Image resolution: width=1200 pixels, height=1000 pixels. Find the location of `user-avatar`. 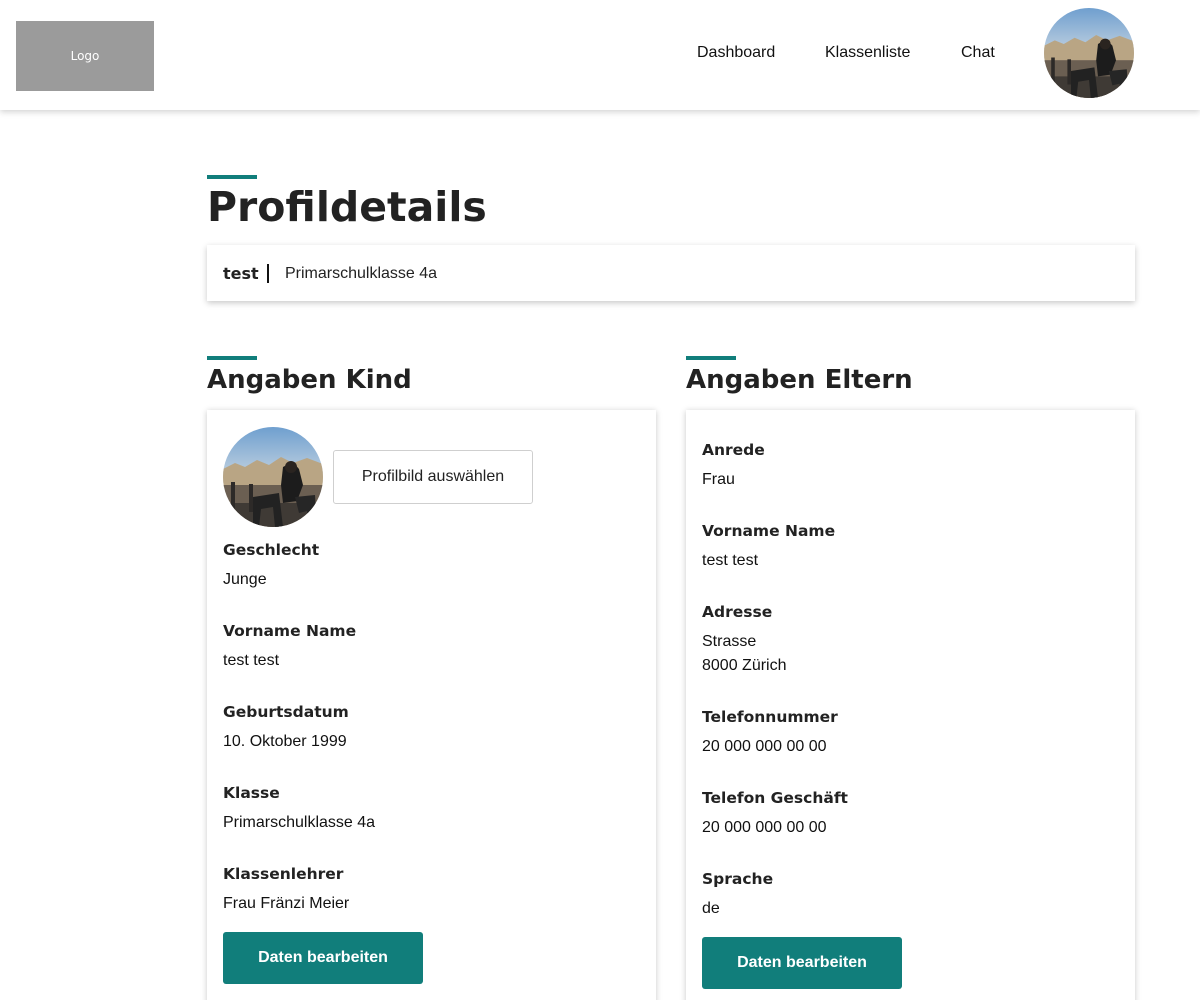

user-avatar is located at coordinates (1089, 53).